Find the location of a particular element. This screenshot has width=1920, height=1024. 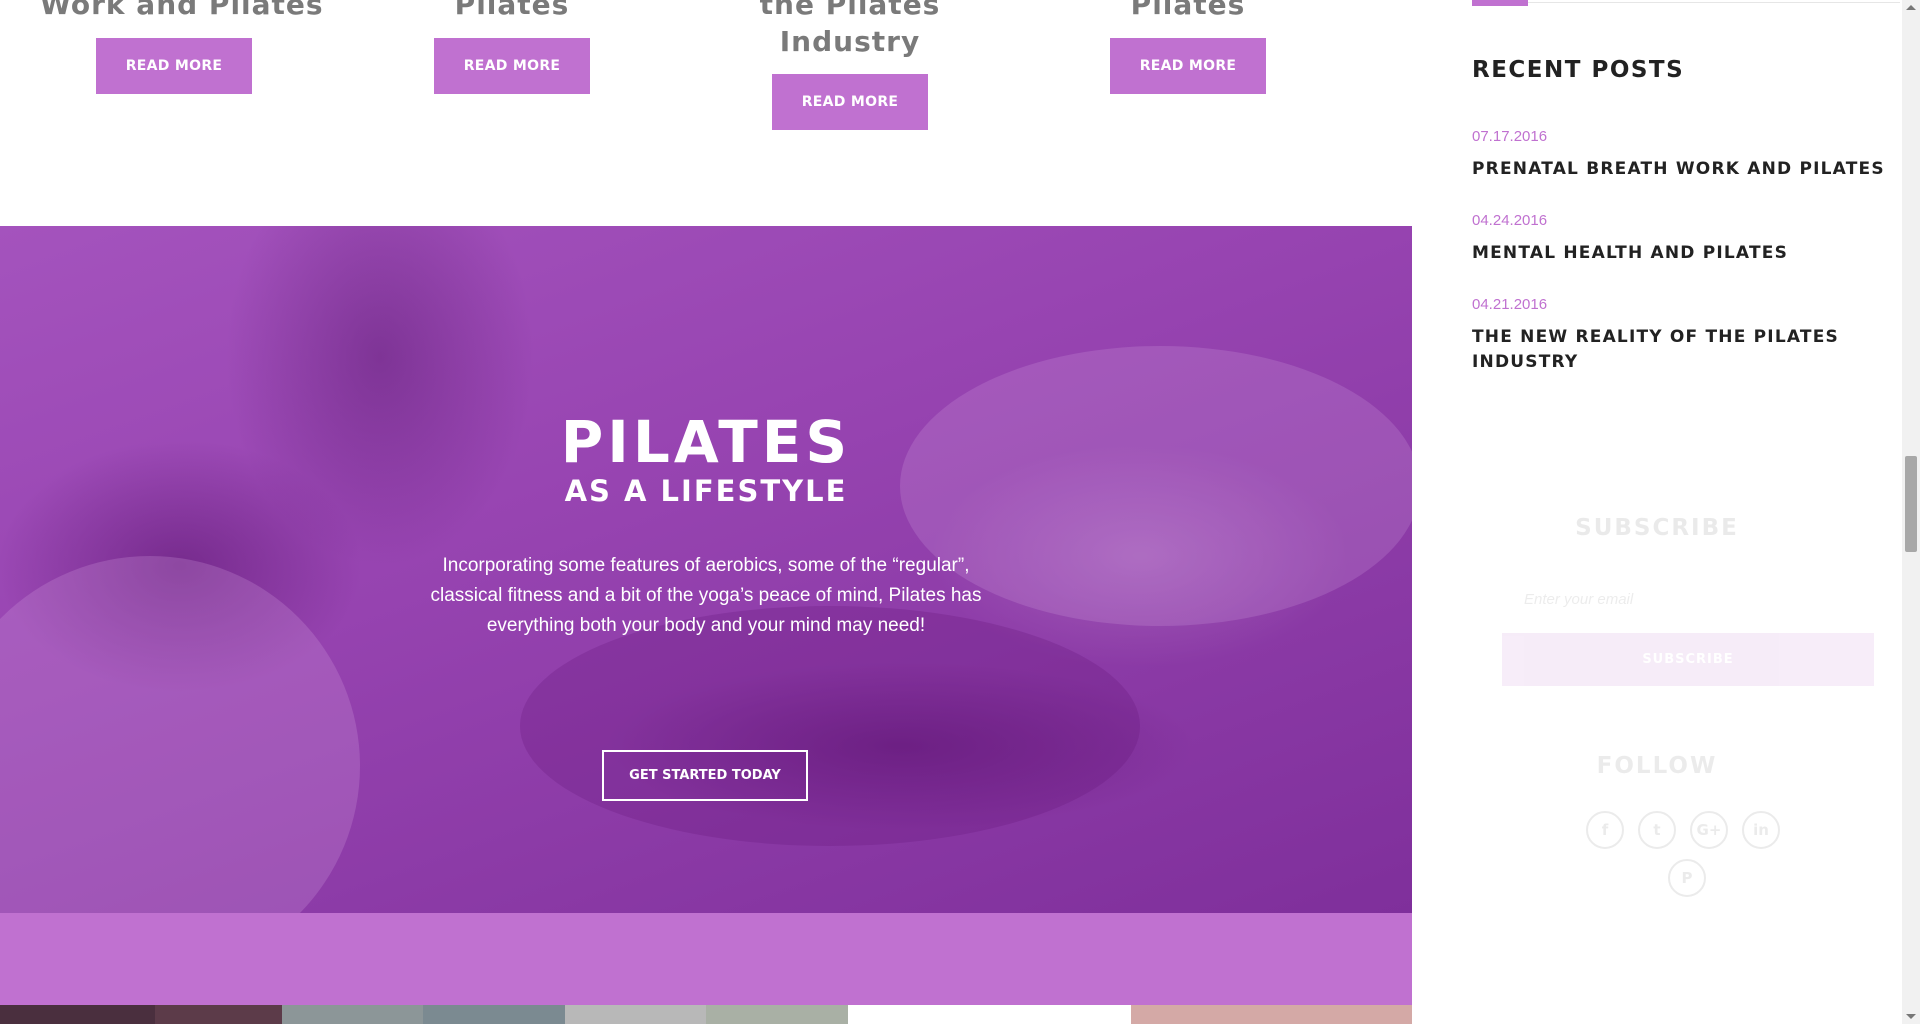

facebook-icon: f is located at coordinates (1605, 830).